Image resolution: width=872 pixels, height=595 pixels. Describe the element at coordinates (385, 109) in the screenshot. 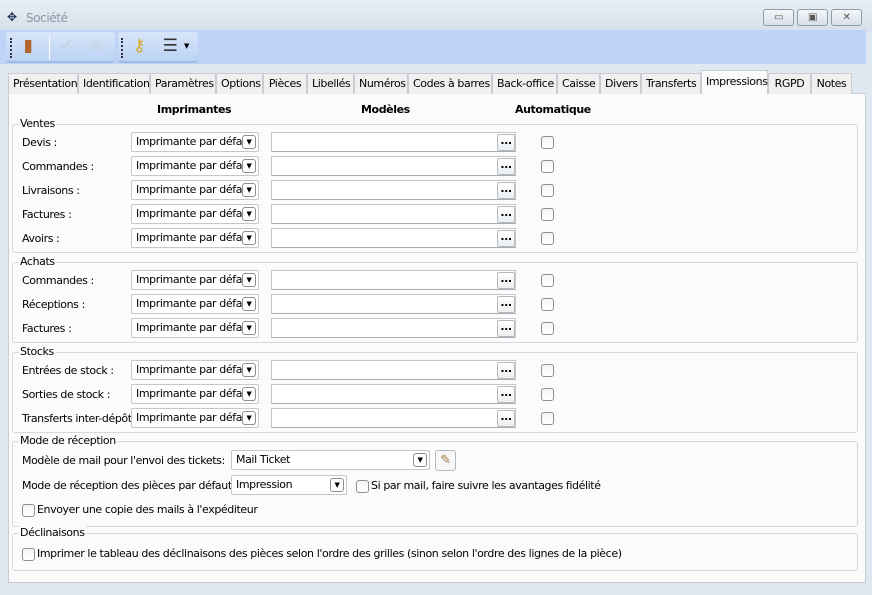

I see `header-models: Modèles` at that location.